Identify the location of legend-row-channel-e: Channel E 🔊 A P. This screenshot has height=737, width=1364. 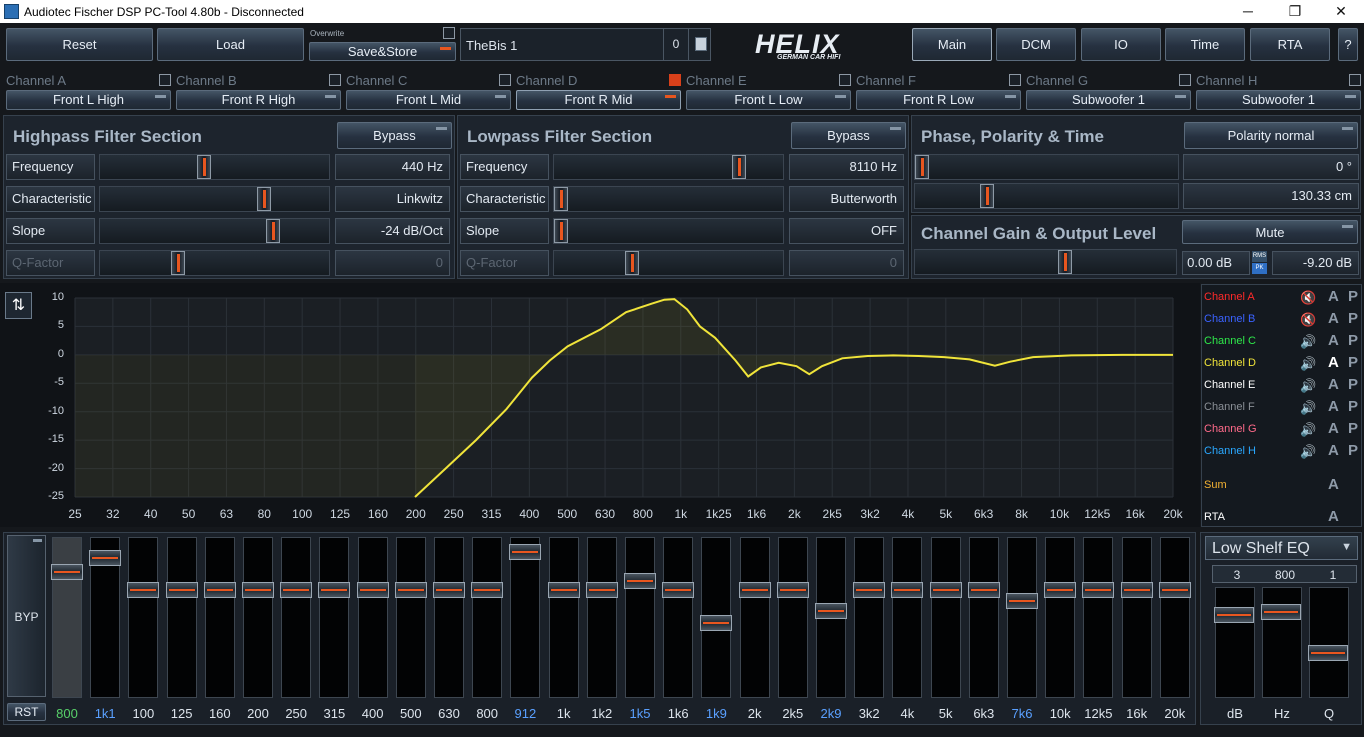
(1282, 386).